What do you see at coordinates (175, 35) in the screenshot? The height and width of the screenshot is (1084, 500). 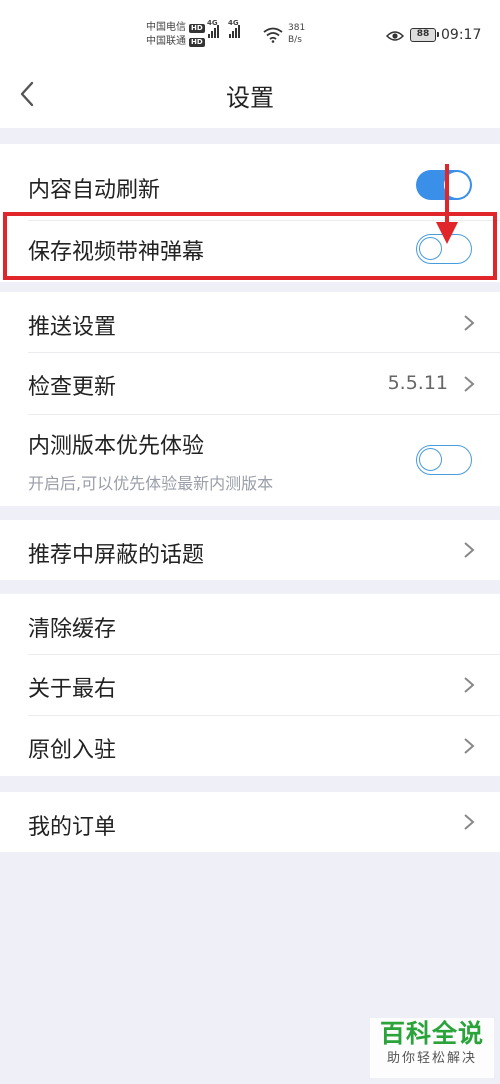 I see `carrier-info: 中国电信 HD 中国联通 HD` at bounding box center [175, 35].